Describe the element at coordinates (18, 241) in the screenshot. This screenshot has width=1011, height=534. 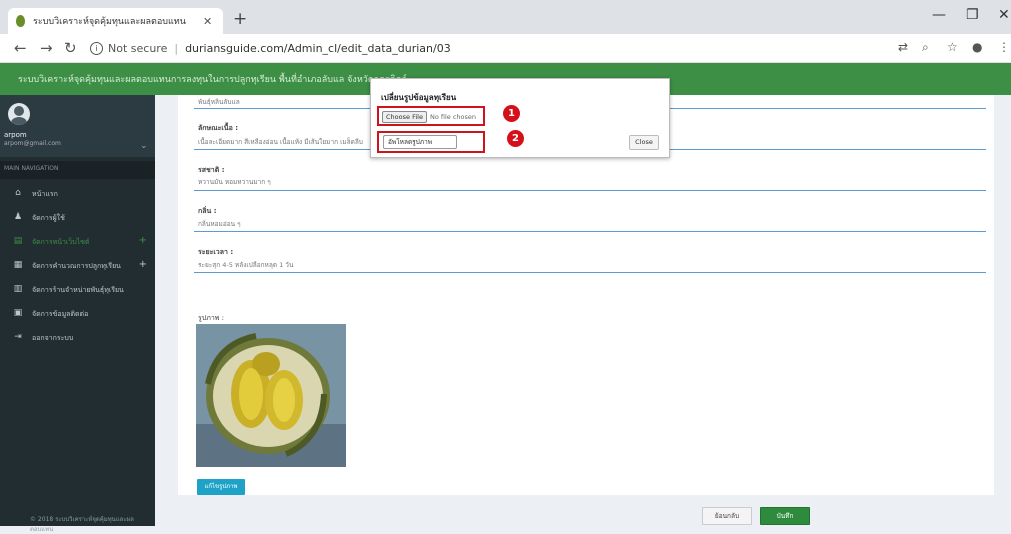
I see `table-icon: ▤` at that location.